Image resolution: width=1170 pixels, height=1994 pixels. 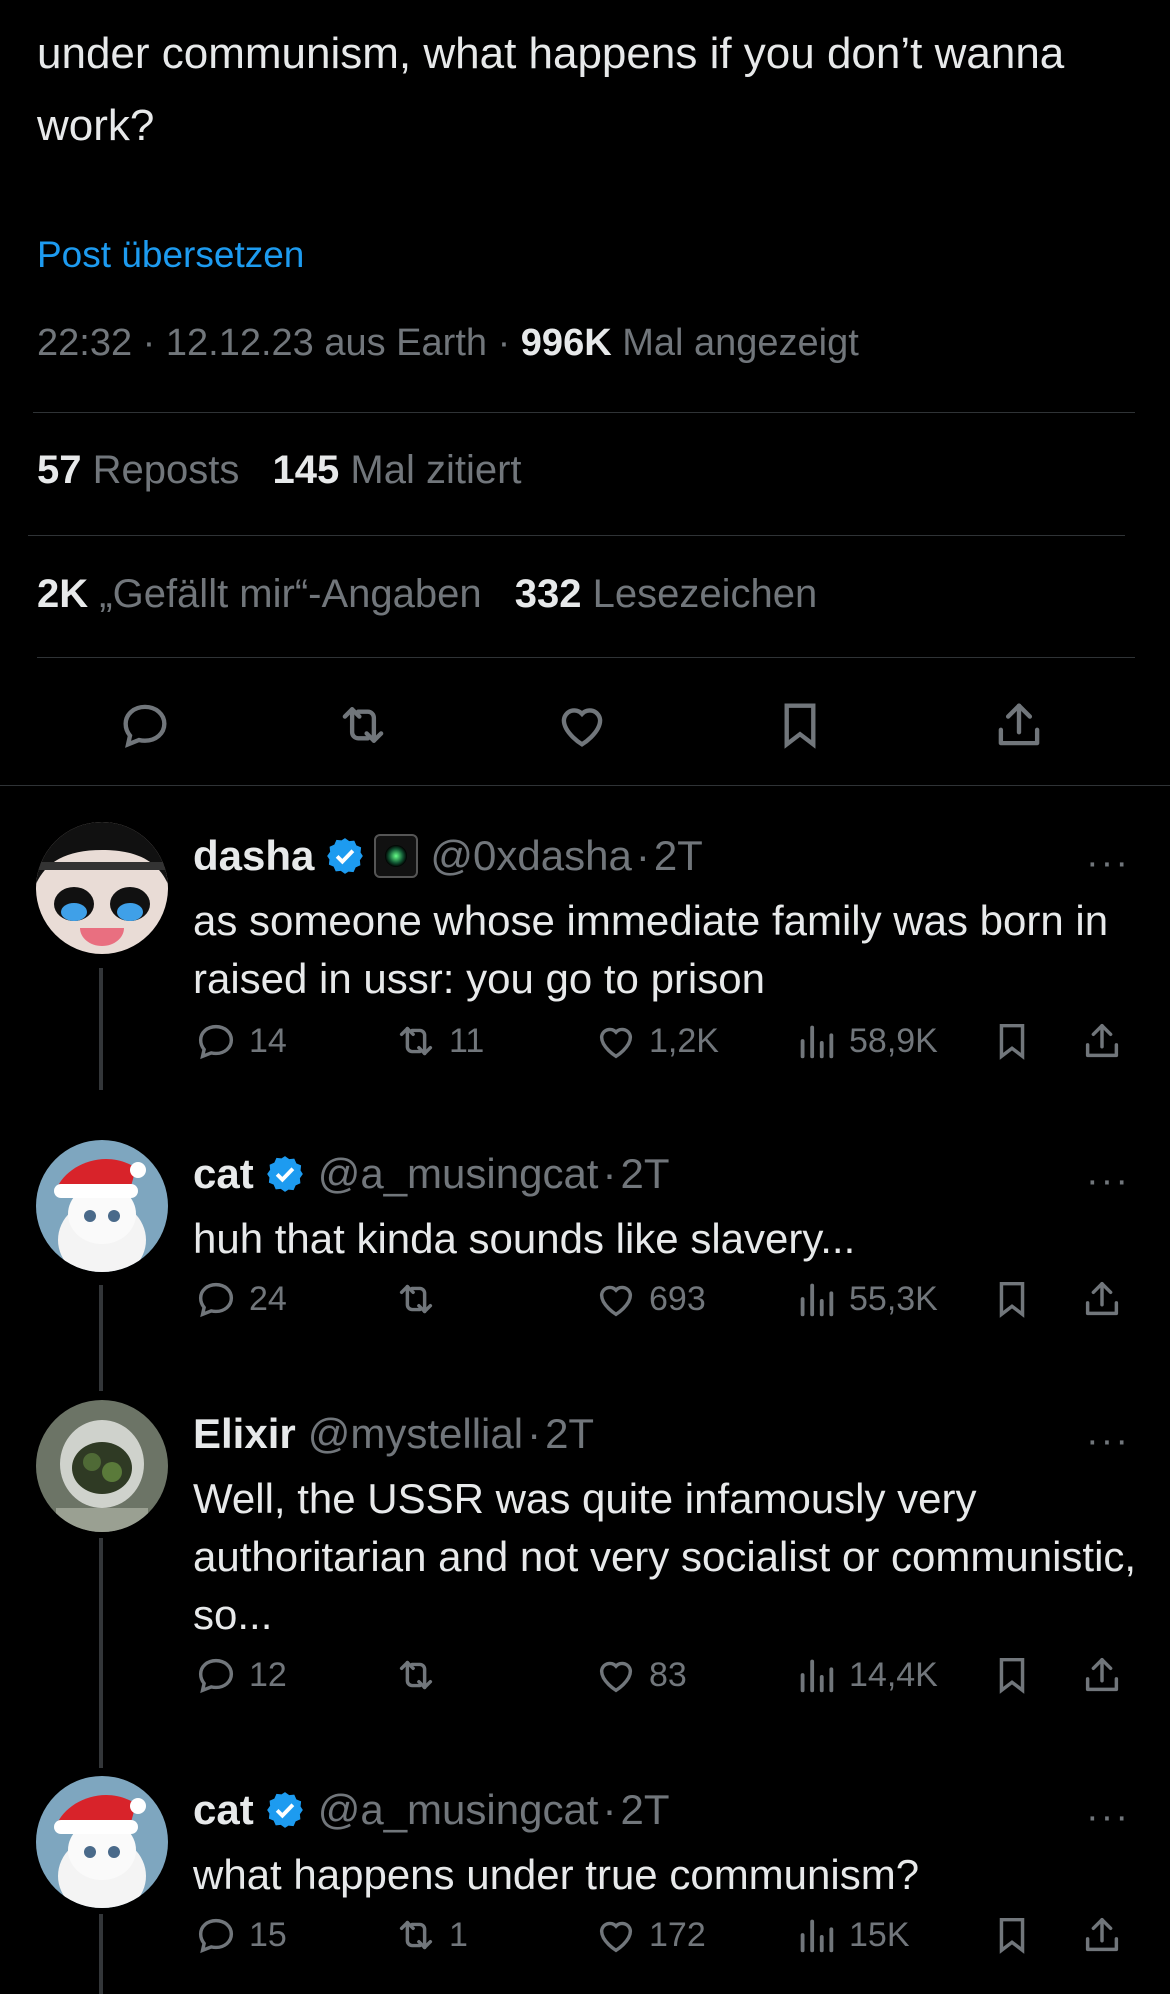 What do you see at coordinates (415, 1434) in the screenshot?
I see `author-handle: @mystellial` at bounding box center [415, 1434].